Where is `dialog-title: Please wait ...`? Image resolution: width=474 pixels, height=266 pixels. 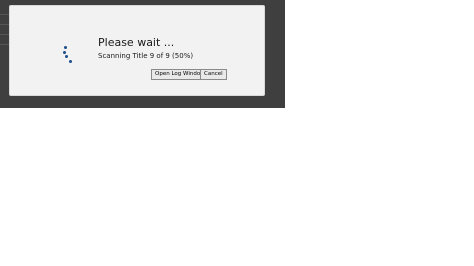 dialog-title: Please wait ... is located at coordinates (136, 42).